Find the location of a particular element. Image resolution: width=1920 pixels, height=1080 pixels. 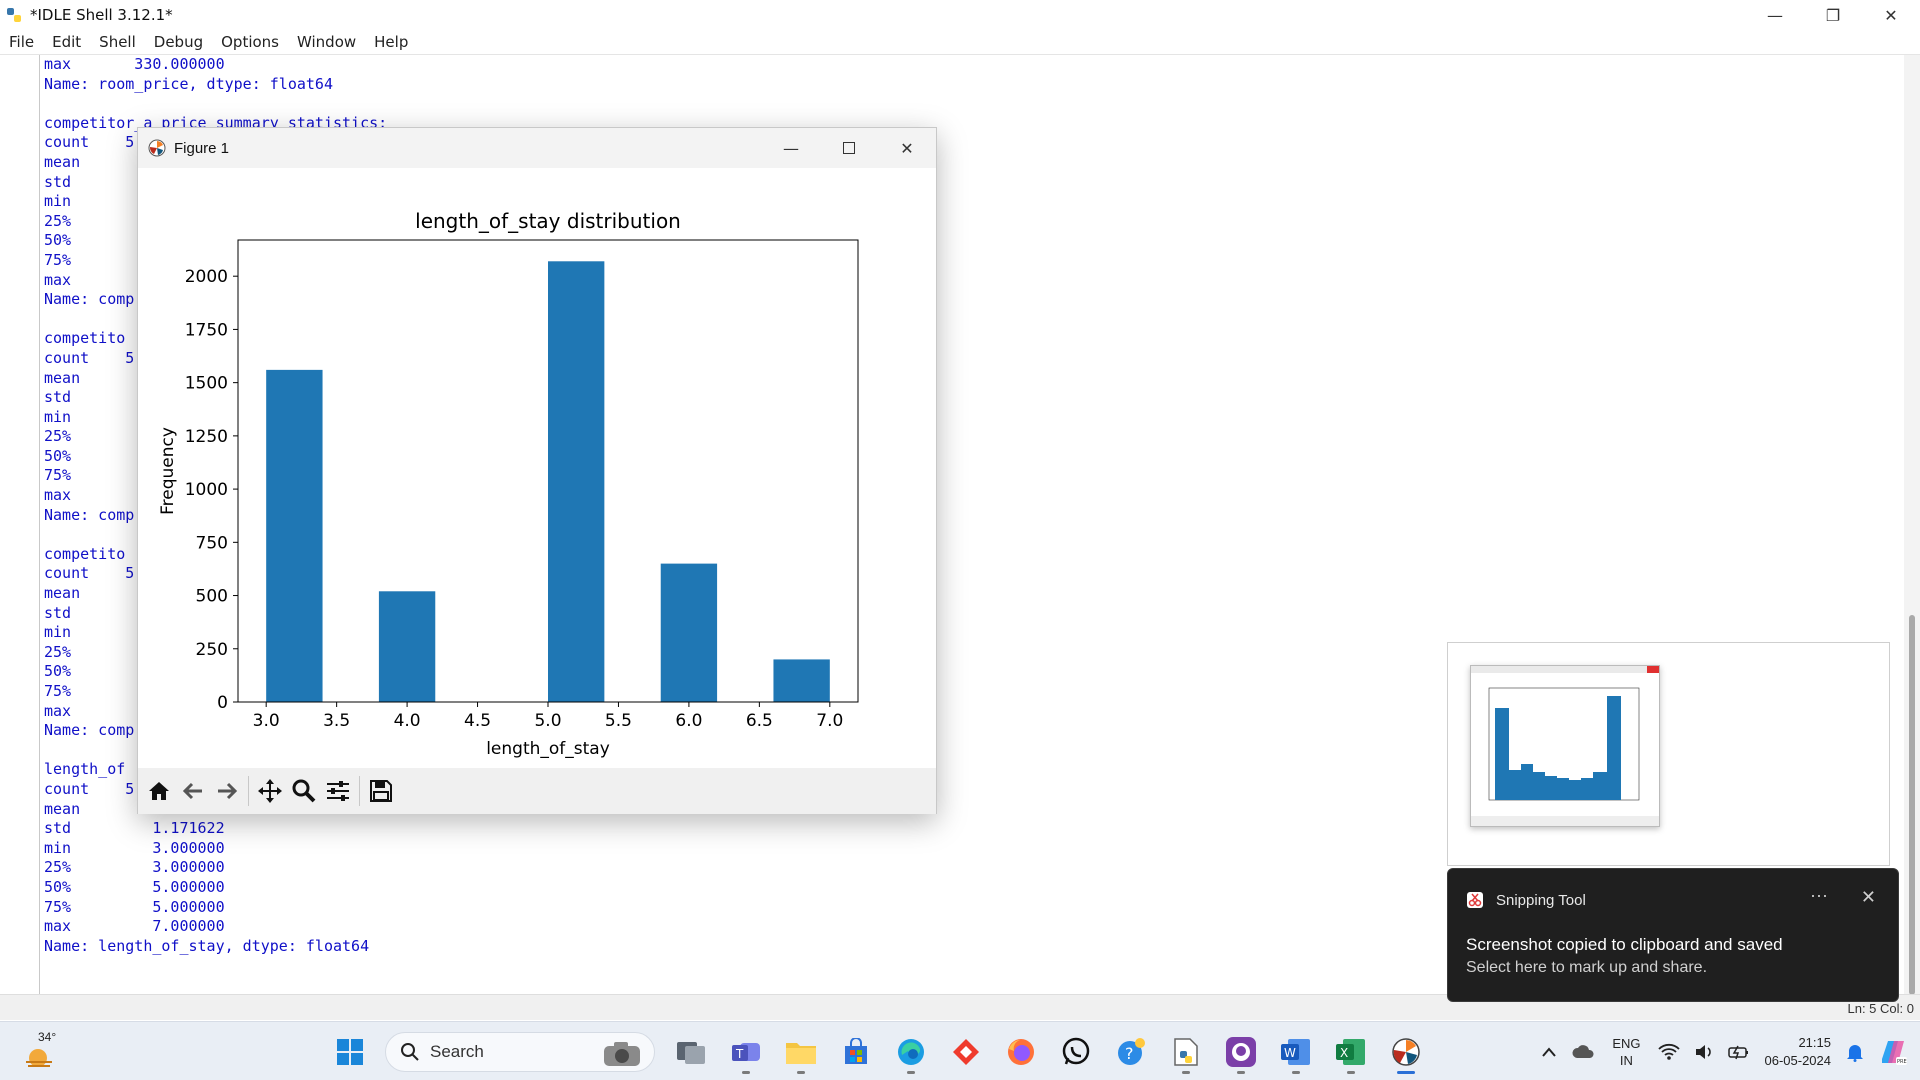

word-app: W is located at coordinates (1295, 1052).